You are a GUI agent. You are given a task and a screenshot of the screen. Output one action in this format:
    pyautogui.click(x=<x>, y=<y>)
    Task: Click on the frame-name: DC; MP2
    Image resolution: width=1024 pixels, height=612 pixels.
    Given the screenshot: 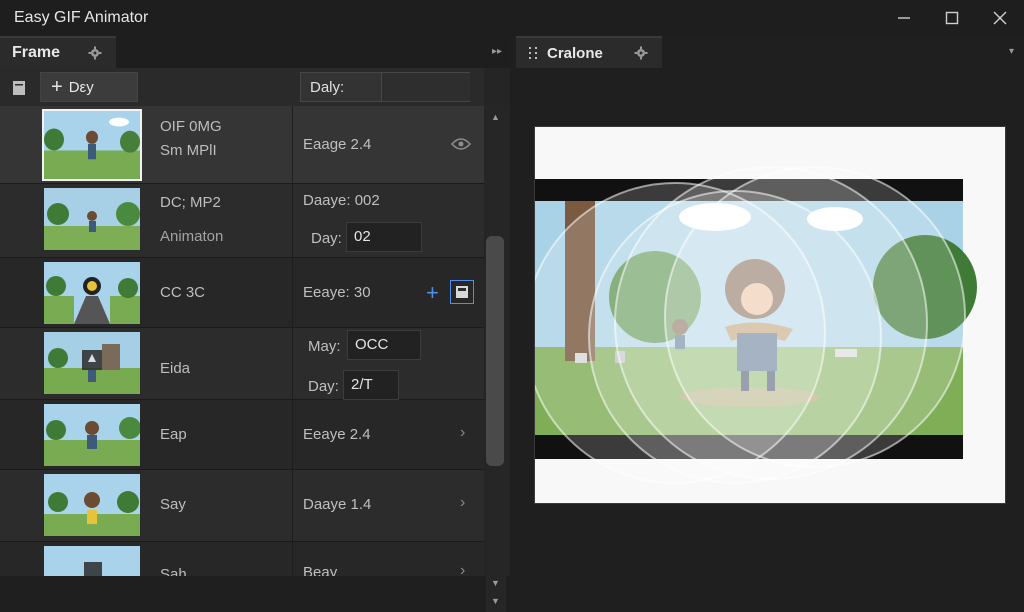 What is the action you would take?
    pyautogui.click(x=190, y=202)
    